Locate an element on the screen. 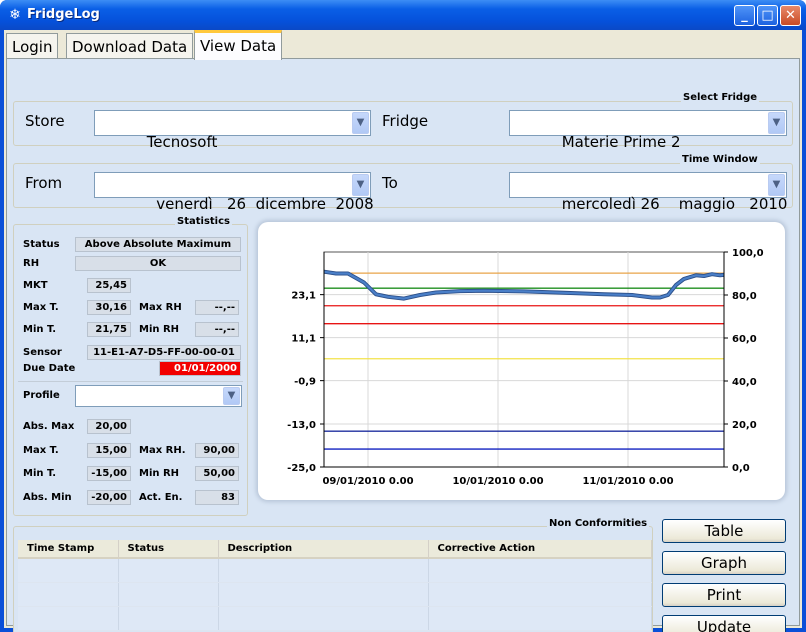 This screenshot has width=806, height=632. non-conformities-title: Non Conformities is located at coordinates (598, 523).